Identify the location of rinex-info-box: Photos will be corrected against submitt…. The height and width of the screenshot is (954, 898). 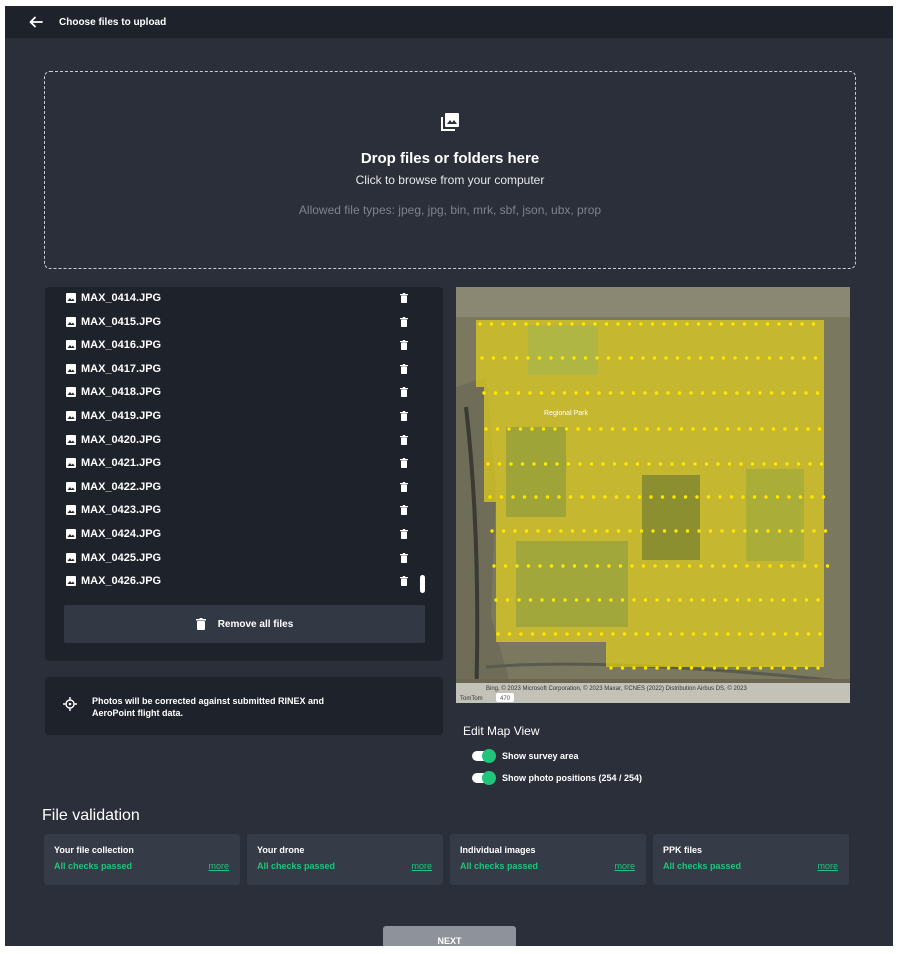
(244, 706).